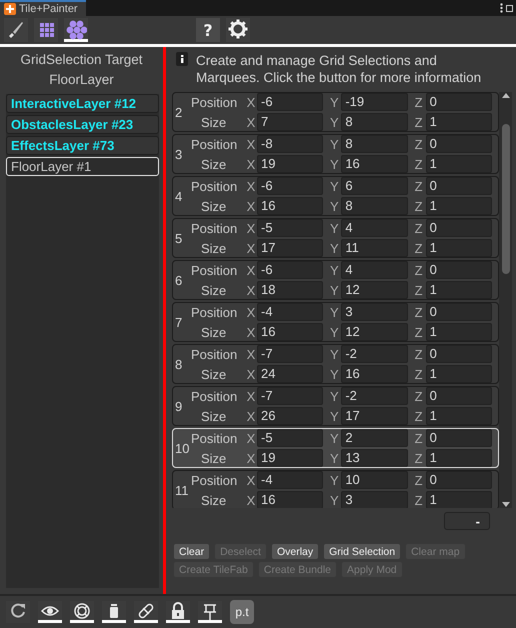 Image resolution: width=516 pixels, height=628 pixels. Describe the element at coordinates (374, 438) in the screenshot. I see `number-field: 2` at that location.